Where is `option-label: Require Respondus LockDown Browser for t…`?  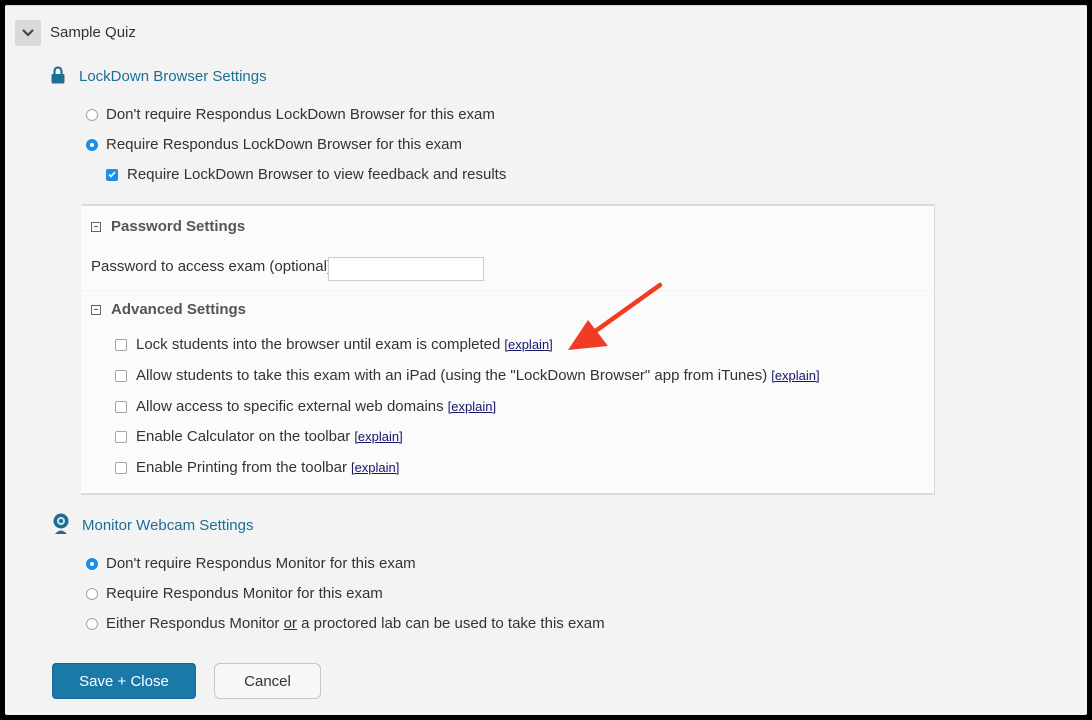 option-label: Require Respondus LockDown Browser for t… is located at coordinates (284, 144).